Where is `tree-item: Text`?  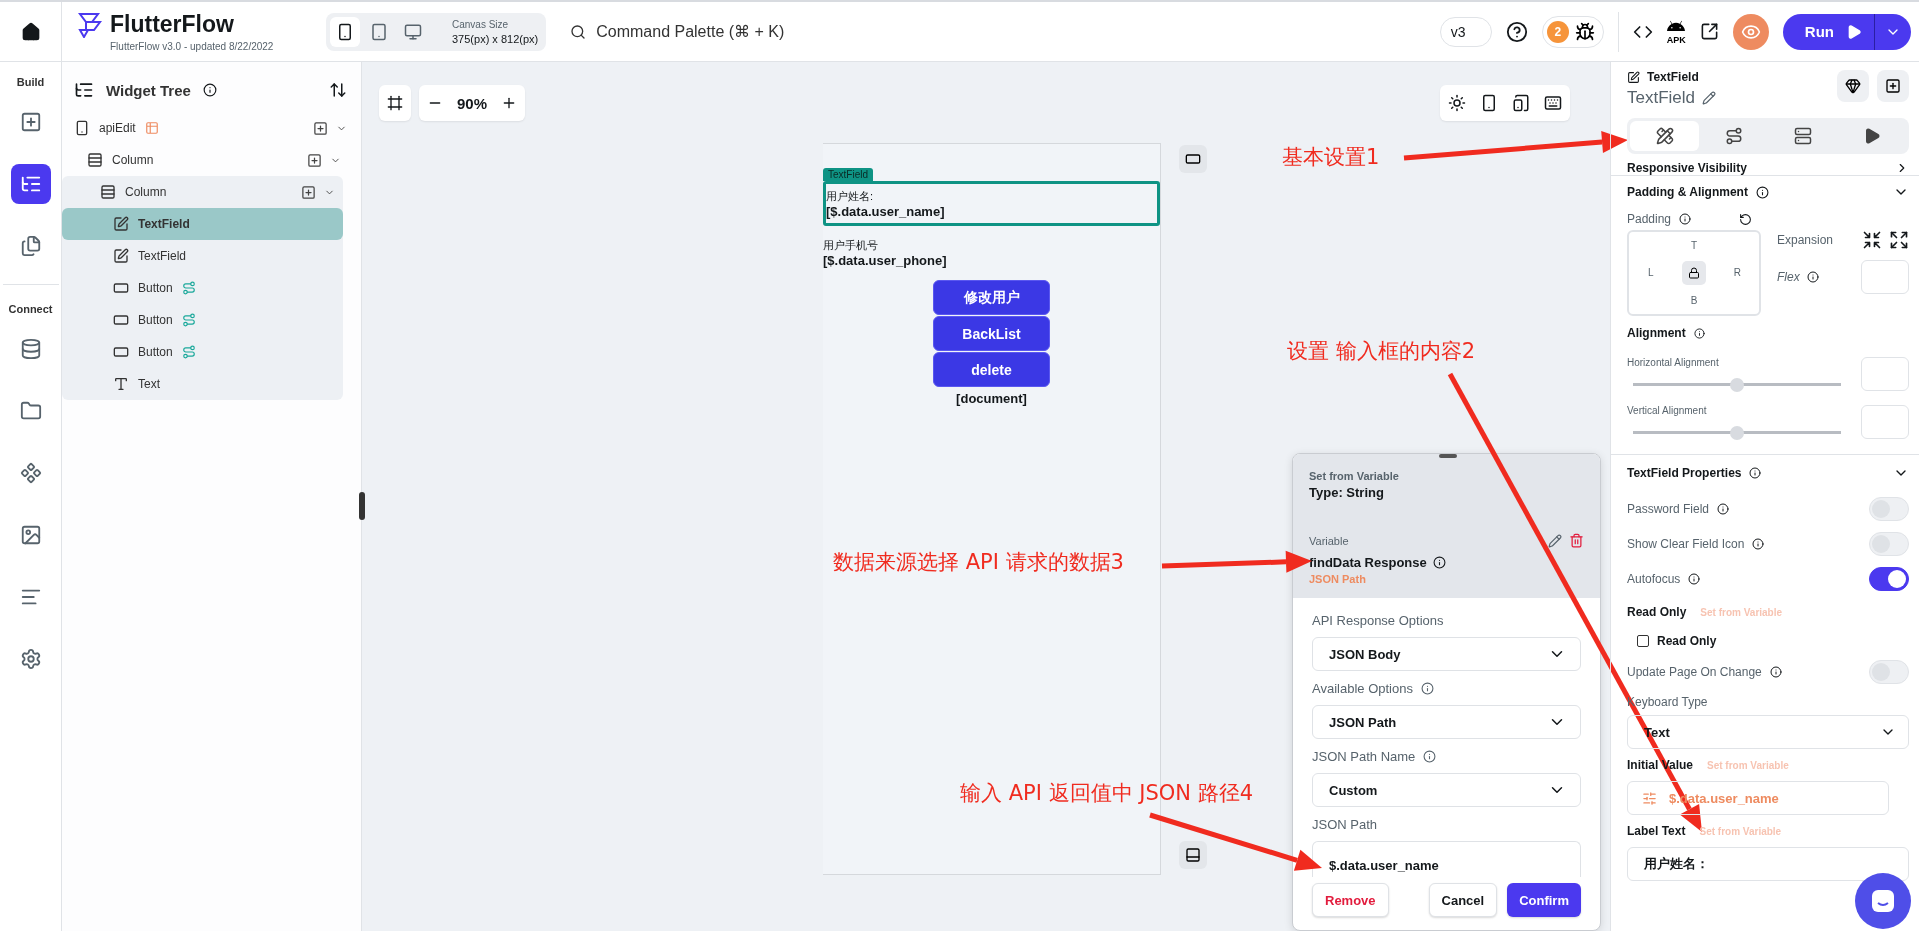
tree-item: Text is located at coordinates (202, 384).